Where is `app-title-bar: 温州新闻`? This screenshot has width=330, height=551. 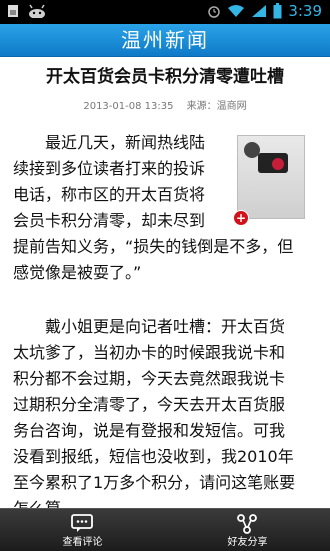
app-title-bar: 温州新闻 is located at coordinates (165, 40).